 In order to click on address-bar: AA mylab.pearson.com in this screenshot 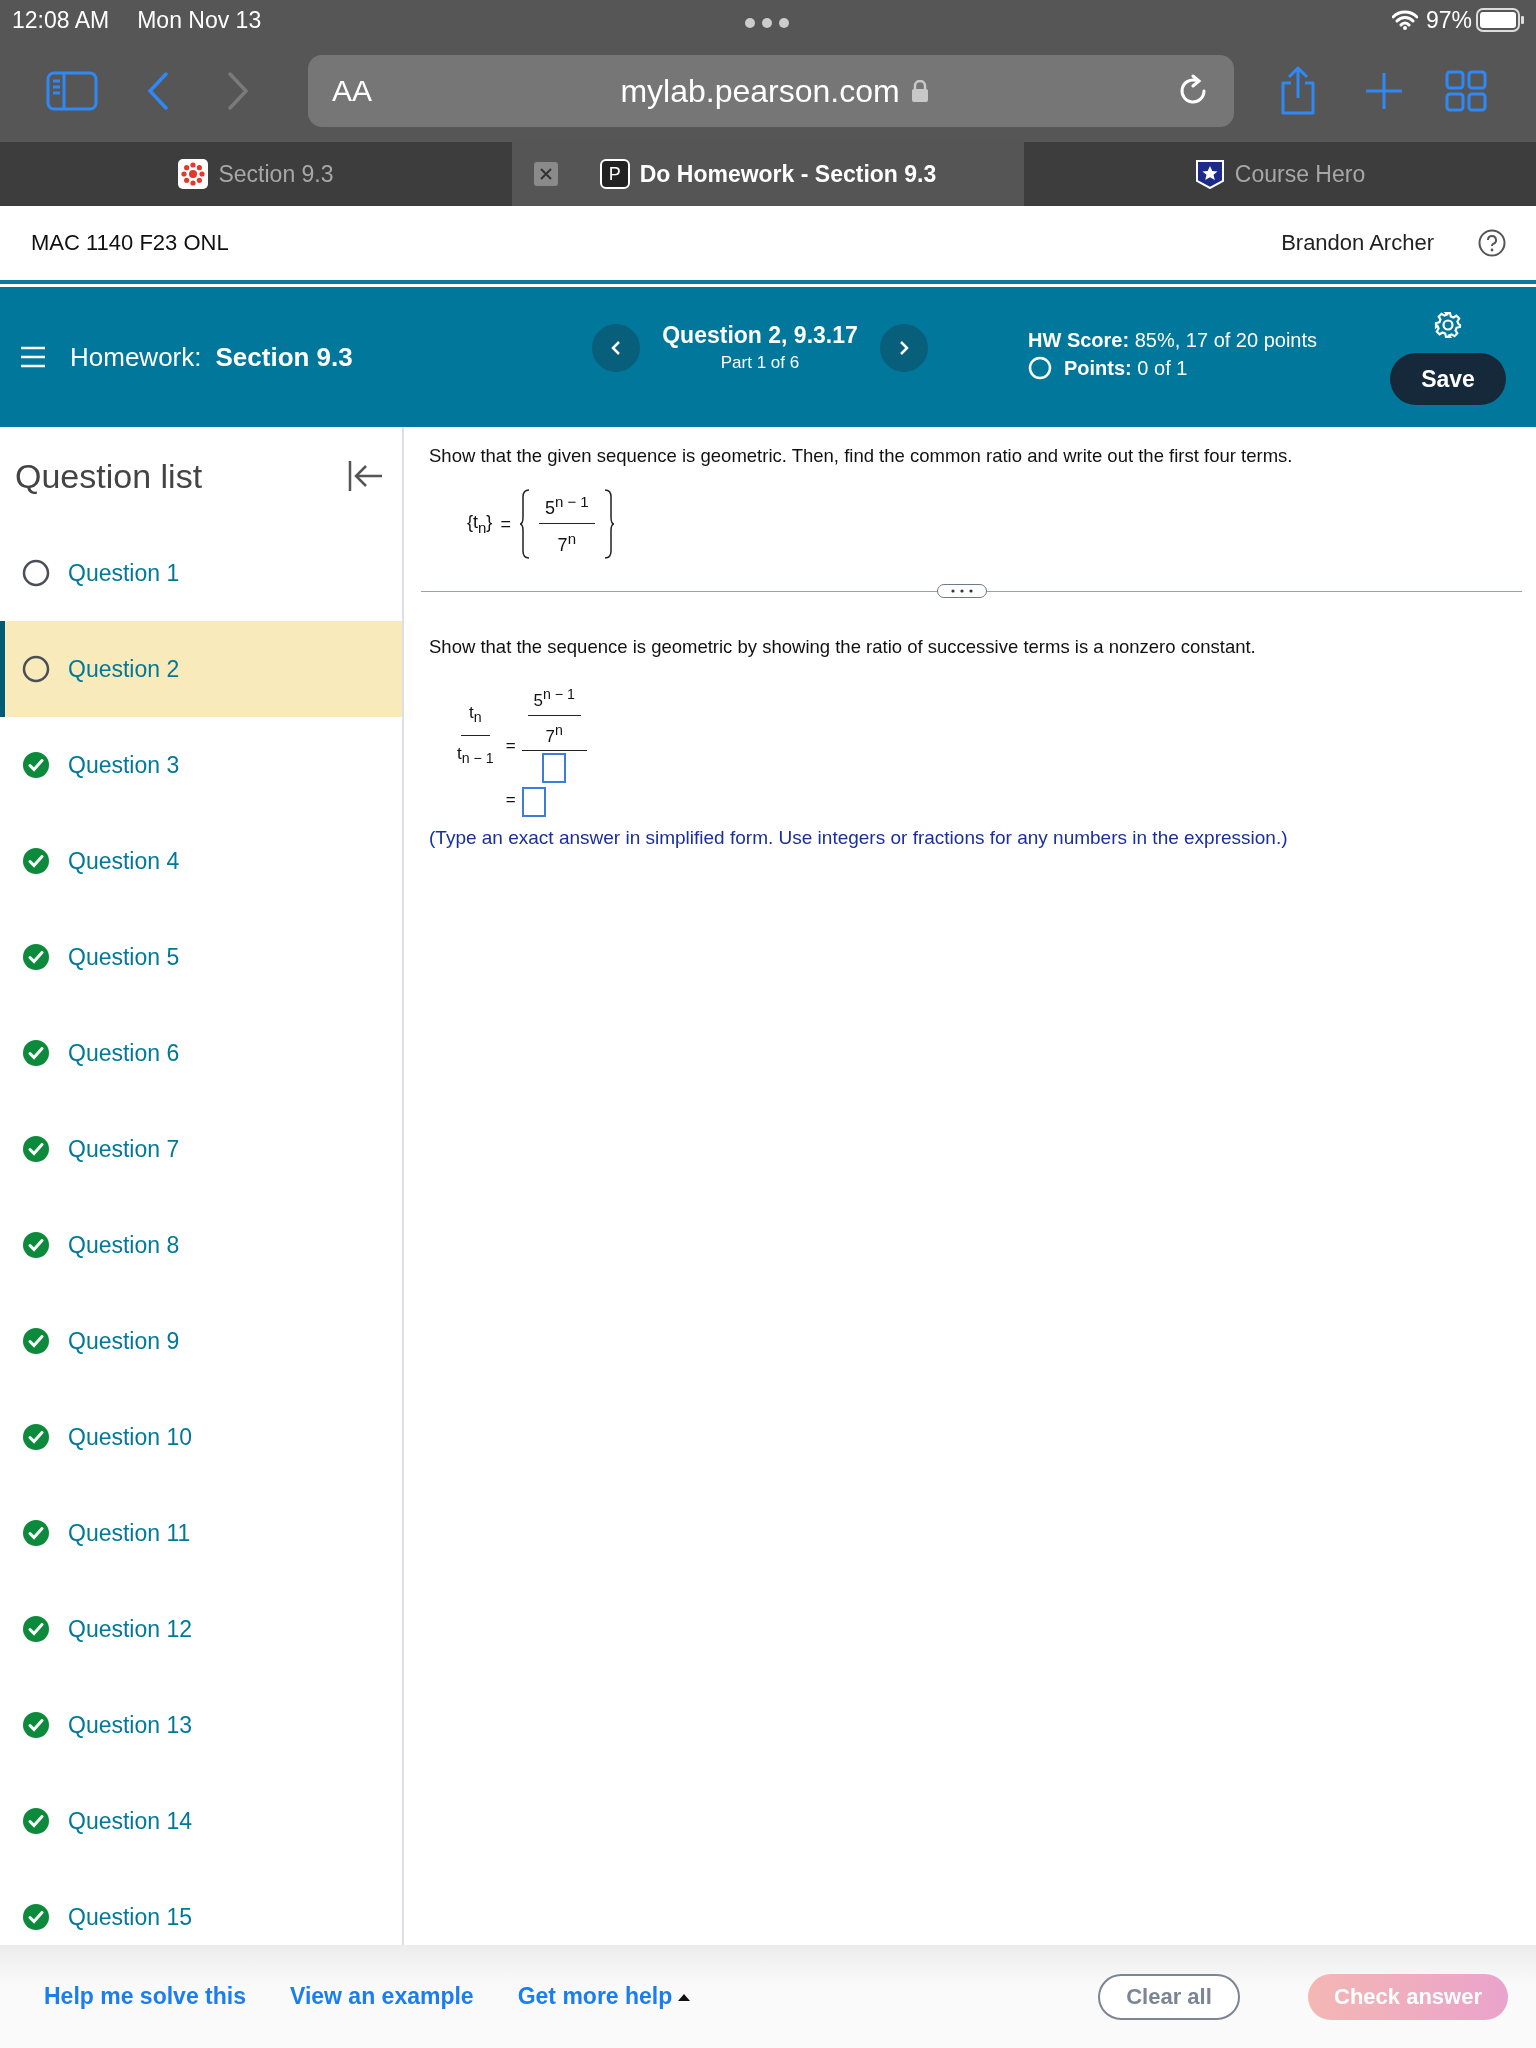, I will do `click(771, 91)`.